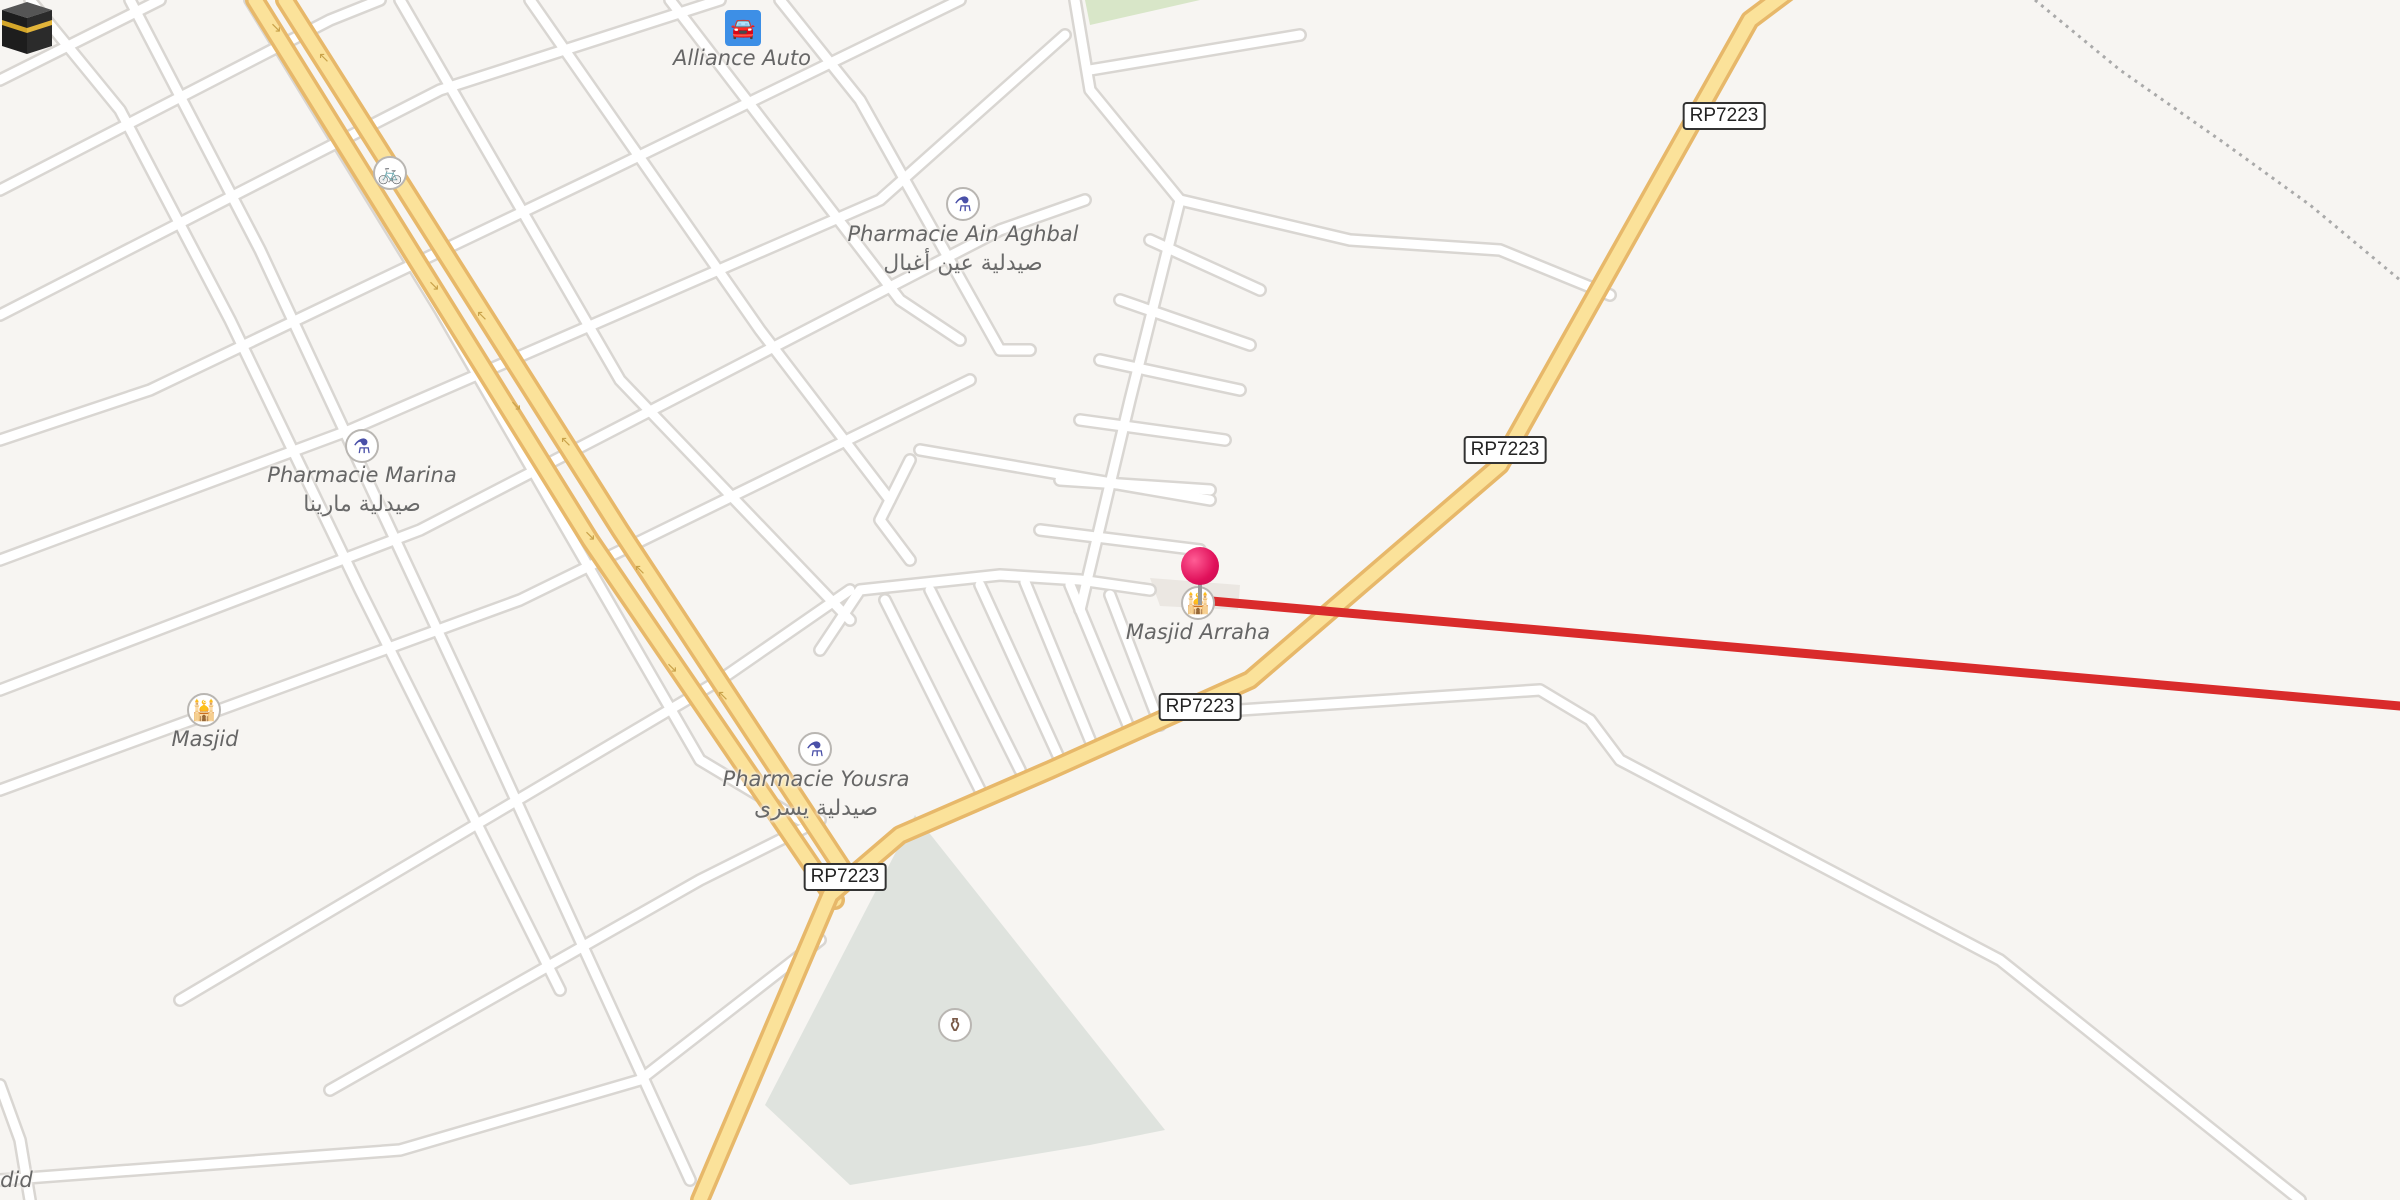 This screenshot has height=1200, width=2400. What do you see at coordinates (27, 28) in the screenshot?
I see `kaaba-icon` at bounding box center [27, 28].